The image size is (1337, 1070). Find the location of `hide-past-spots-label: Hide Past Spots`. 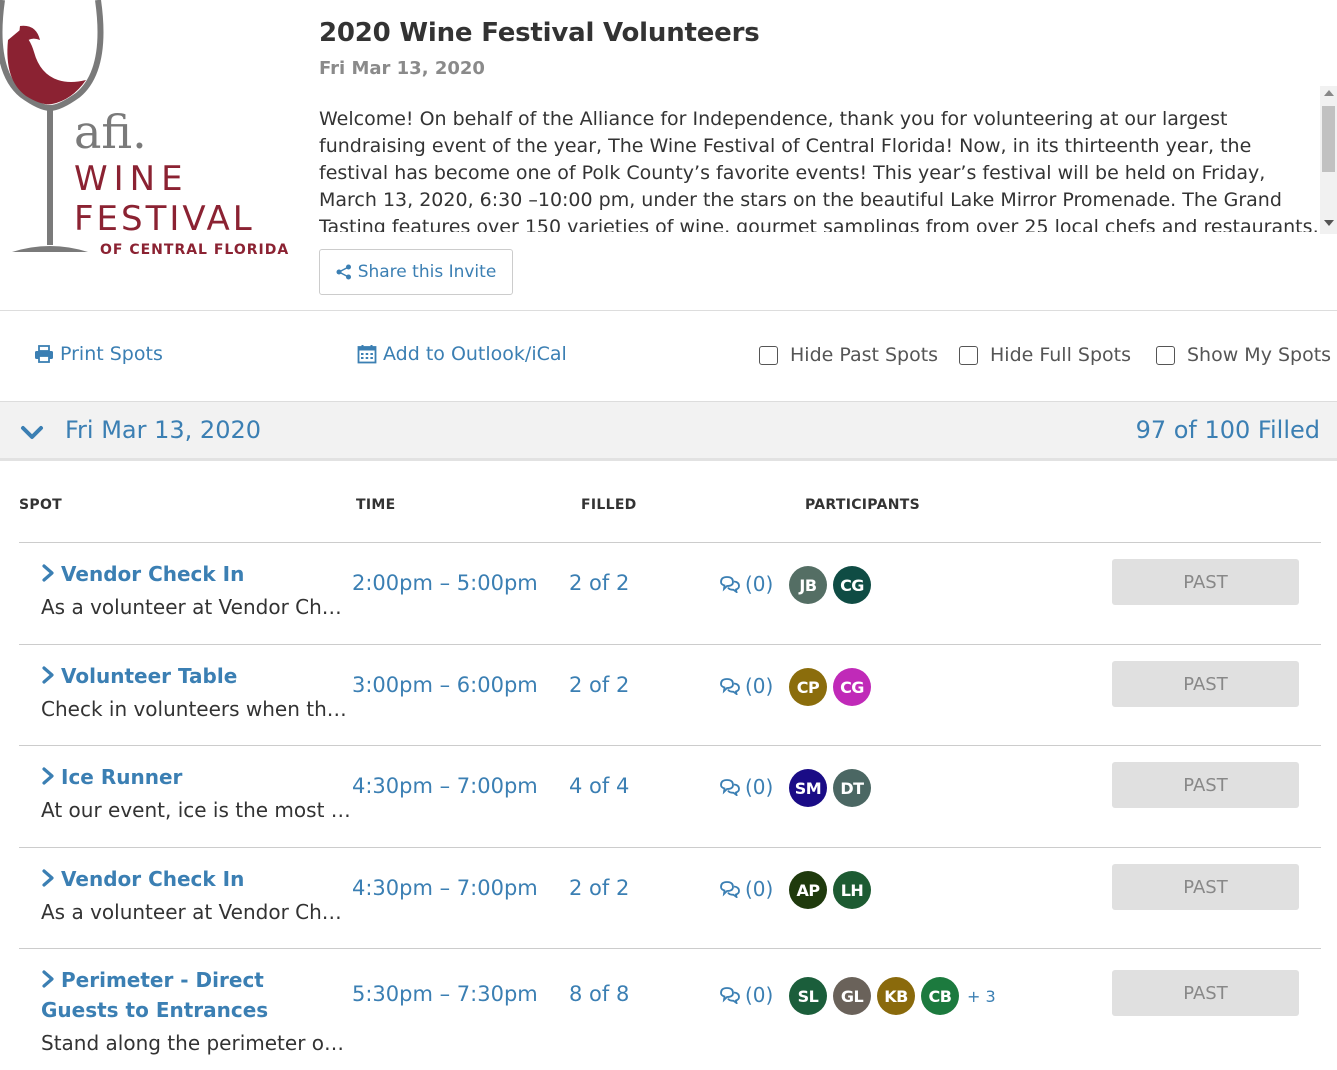

hide-past-spots-label: Hide Past Spots is located at coordinates (864, 355).